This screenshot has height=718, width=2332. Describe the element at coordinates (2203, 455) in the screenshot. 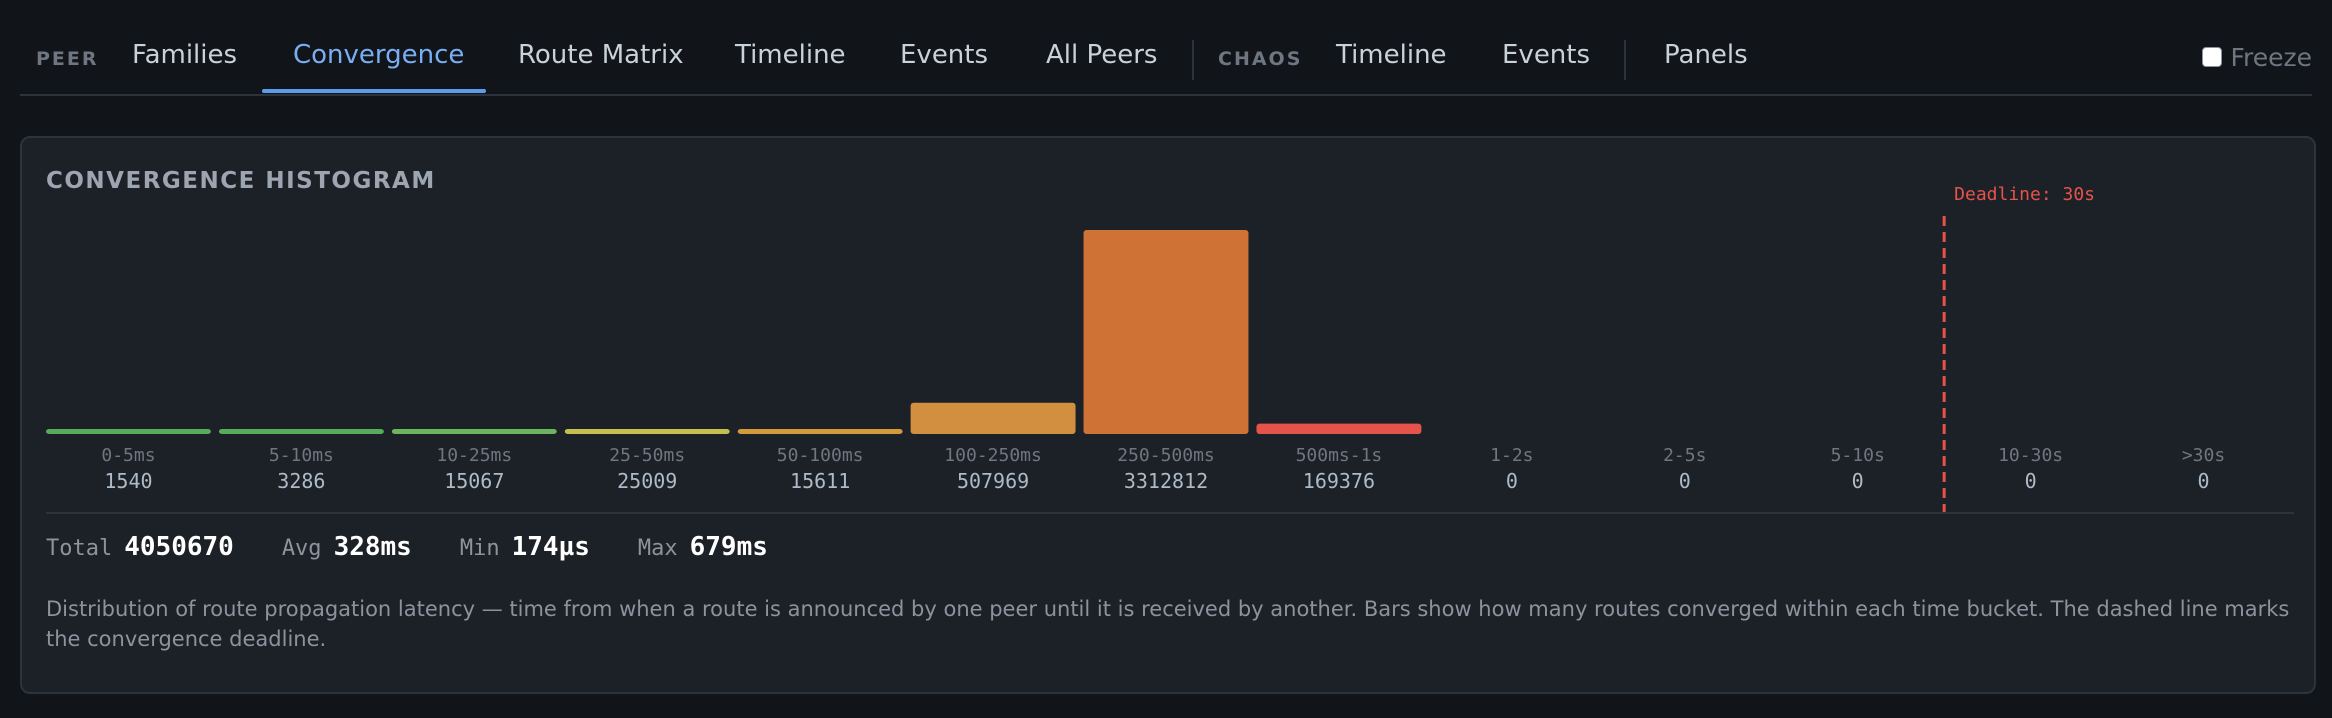

I see `tick-label-30s: >30s` at that location.